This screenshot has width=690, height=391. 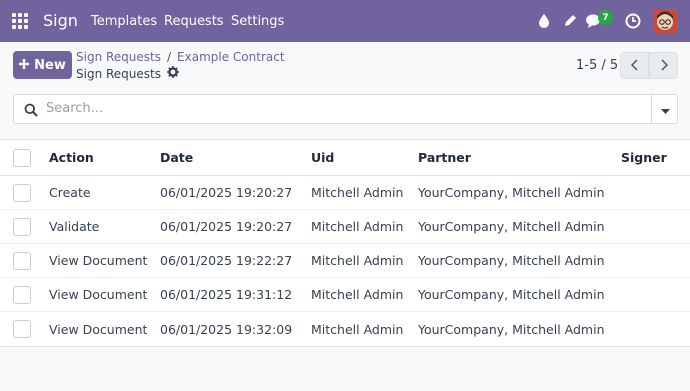 What do you see at coordinates (71, 157) in the screenshot?
I see `column-header-action: Action` at bounding box center [71, 157].